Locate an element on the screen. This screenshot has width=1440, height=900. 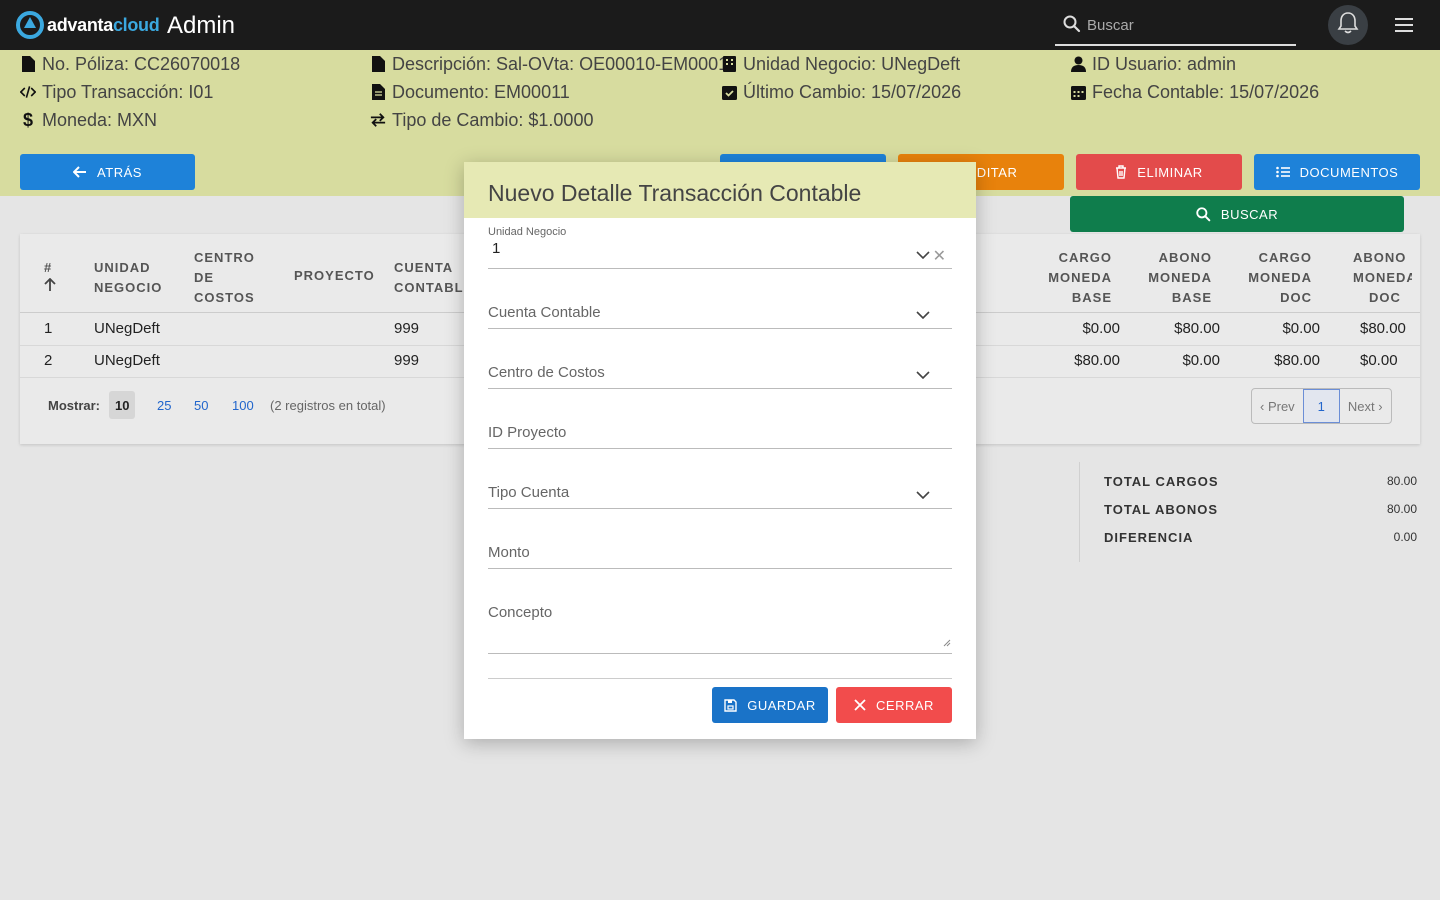
top-navbar: advantacloud Admin is located at coordinates (720, 25).